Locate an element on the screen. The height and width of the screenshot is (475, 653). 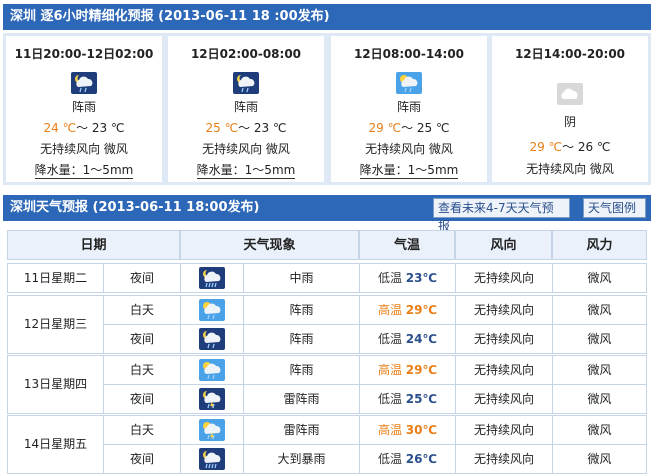
period-temp-high: 24 ℃ is located at coordinates (60, 128).